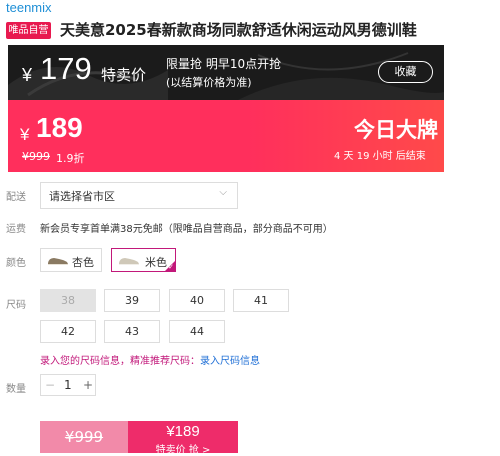  I want to click on size-info-link: 录入尺码信息, so click(230, 361).